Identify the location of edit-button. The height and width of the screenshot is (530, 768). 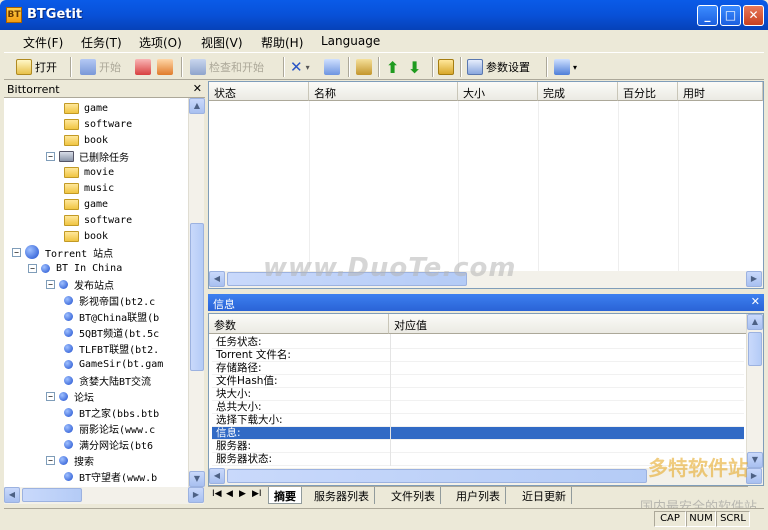
(365, 67).